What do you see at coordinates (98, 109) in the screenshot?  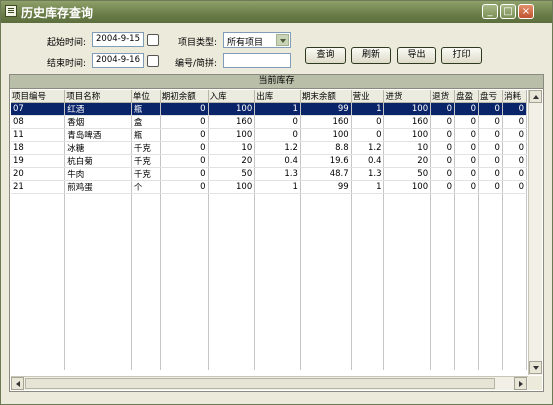 I see `table-cell: 红酒` at bounding box center [98, 109].